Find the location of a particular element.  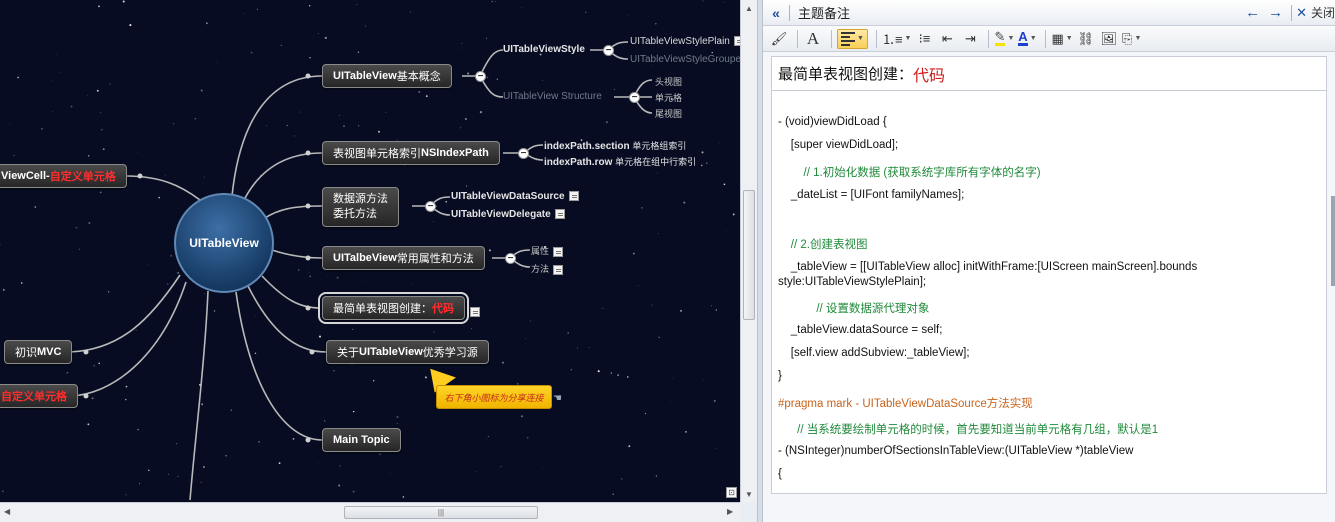

note-scrollbar is located at coordinates (1332, 275).